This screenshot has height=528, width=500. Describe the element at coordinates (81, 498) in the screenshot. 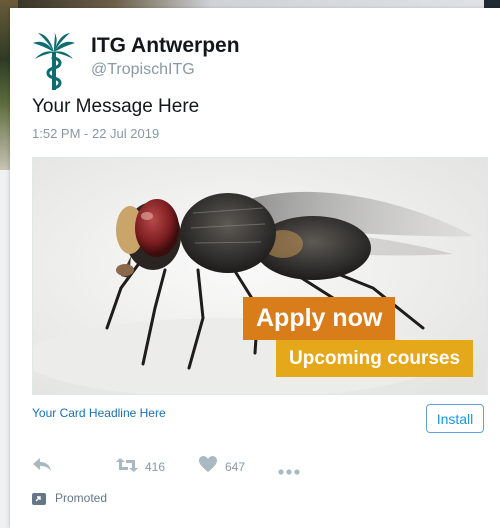

I see `promoted-label: Promoted` at that location.